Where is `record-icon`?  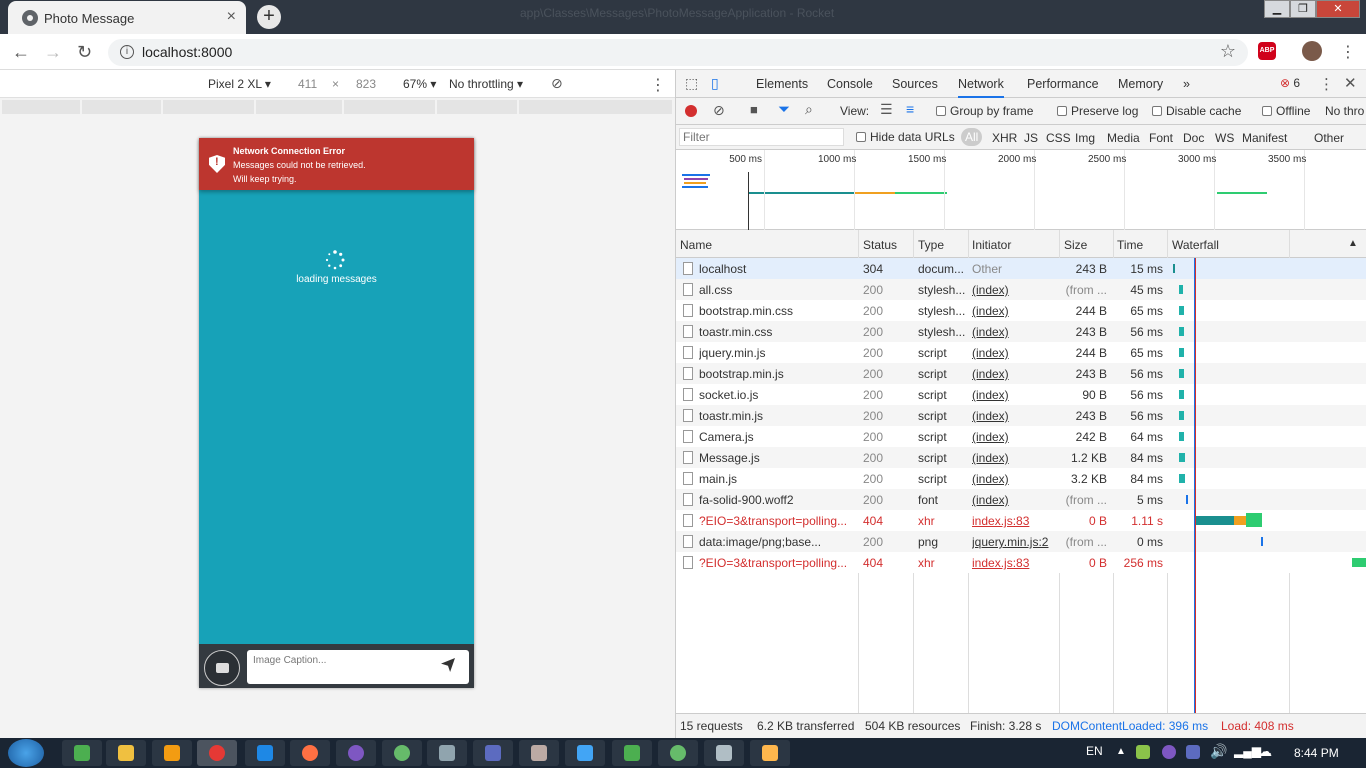
record-icon is located at coordinates (691, 111).